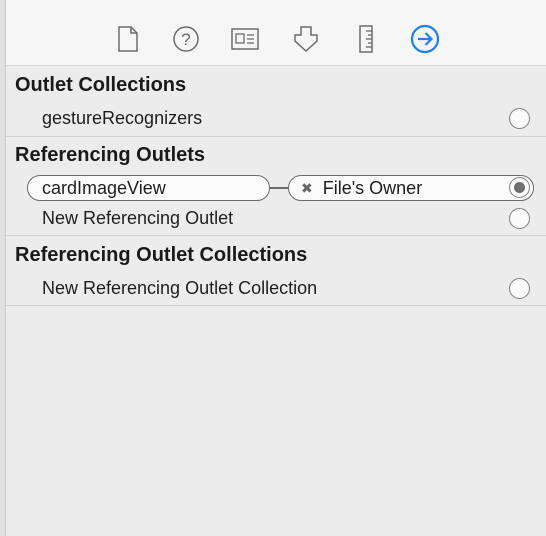  What do you see at coordinates (307, 188) in the screenshot?
I see `remove-connection-icon: ✖` at bounding box center [307, 188].